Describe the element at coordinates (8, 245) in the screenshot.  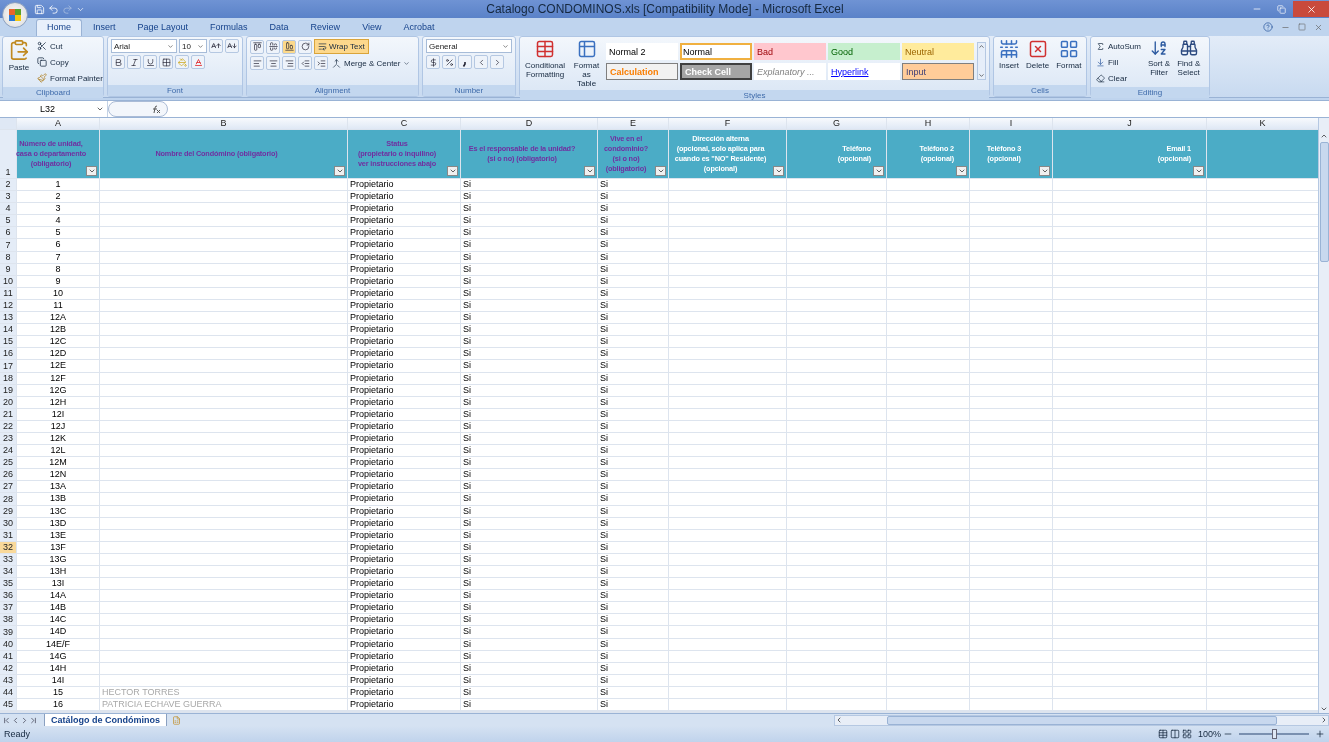
I see `row-header: 7` at that location.